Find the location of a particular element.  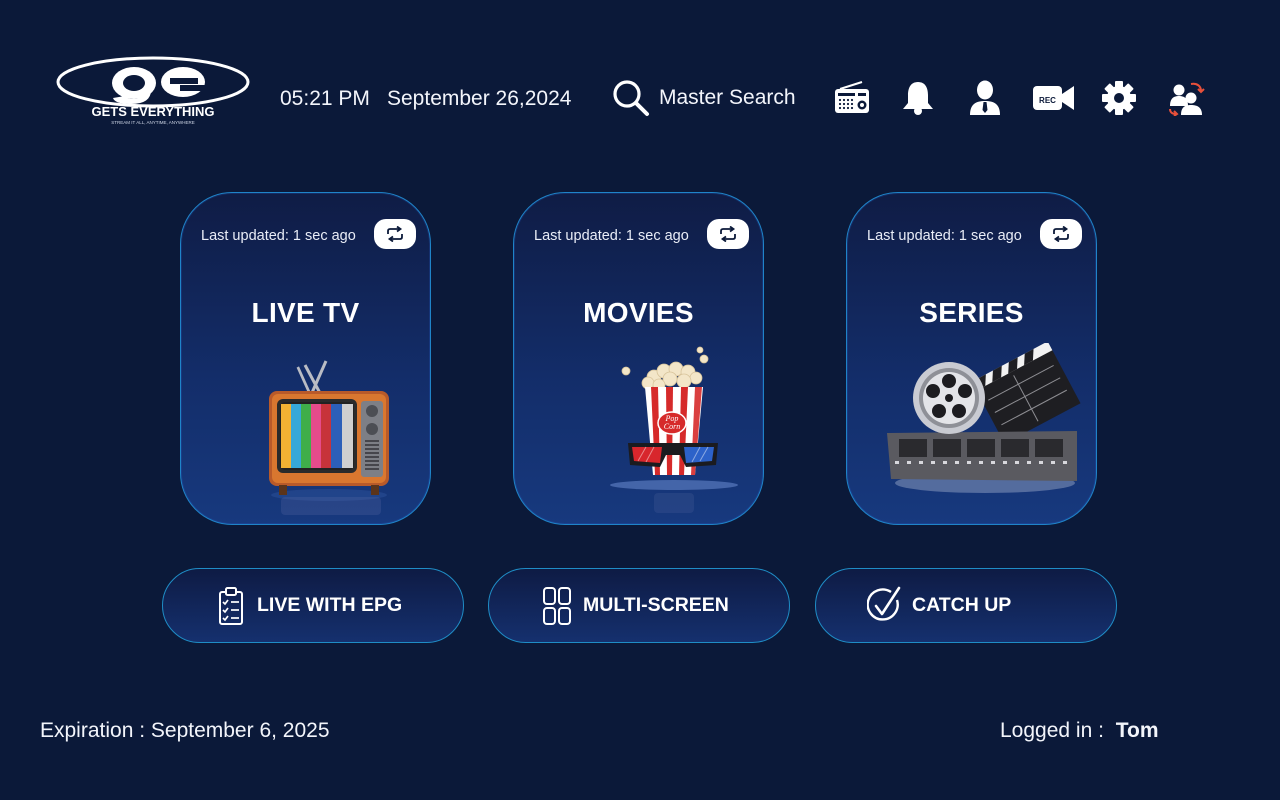

logged-in-label: Logged in : is located at coordinates (1052, 730).